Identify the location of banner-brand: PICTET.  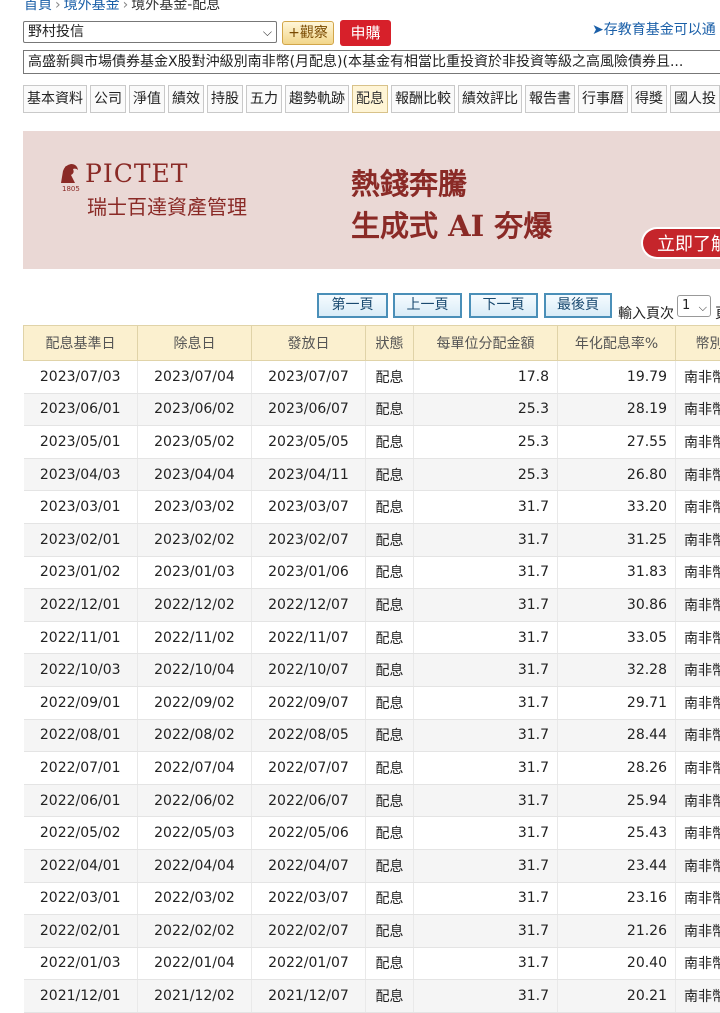
(136, 173).